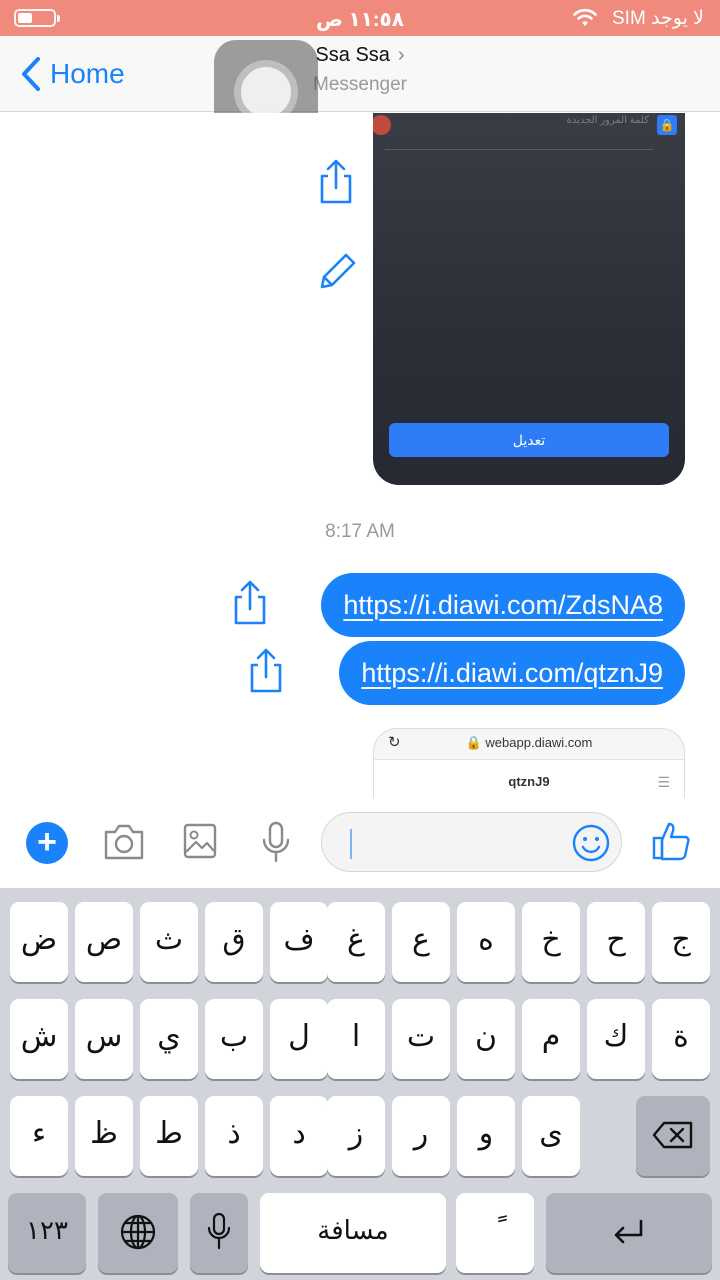  Describe the element at coordinates (671, 841) in the screenshot. I see `thumbs-up-icon` at that location.